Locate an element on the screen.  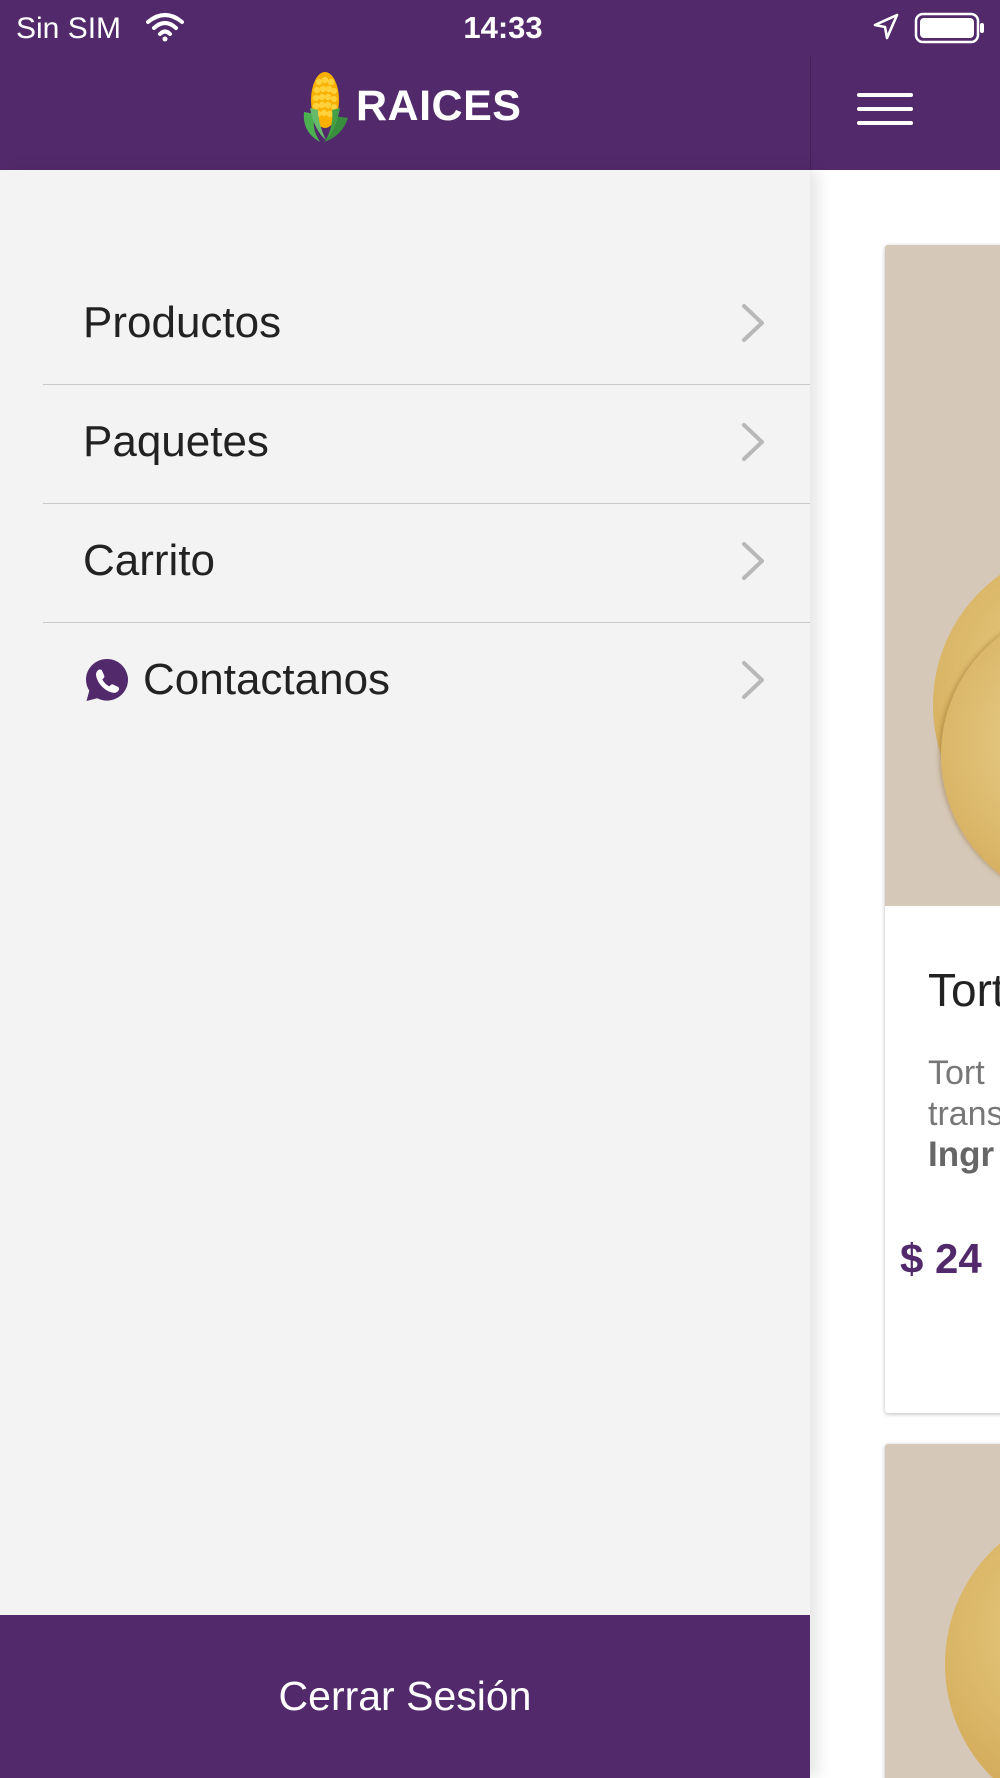
product-card: Tort Tort trans Ingr $ 24 is located at coordinates (942, 829).